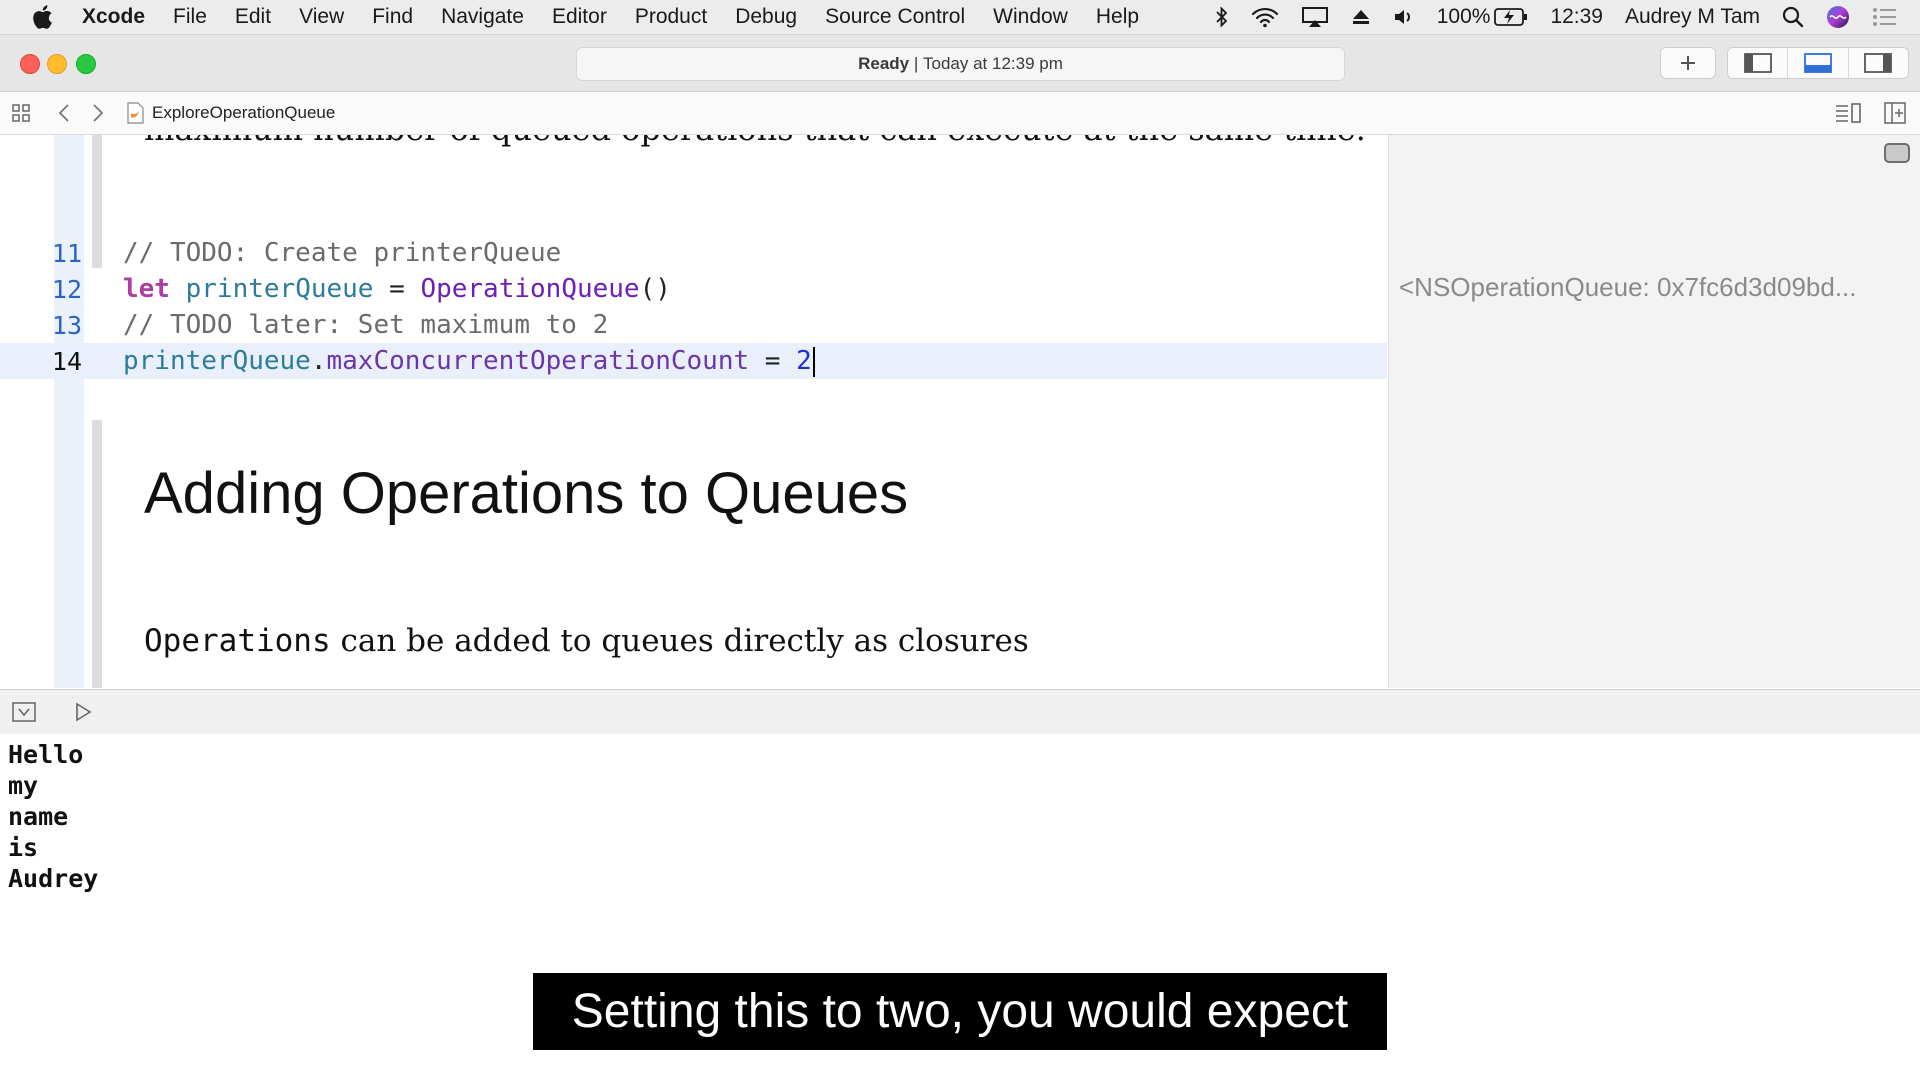 This screenshot has width=1920, height=1080. Describe the element at coordinates (482, 17) in the screenshot. I see `menu-navigate: Navigate` at that location.